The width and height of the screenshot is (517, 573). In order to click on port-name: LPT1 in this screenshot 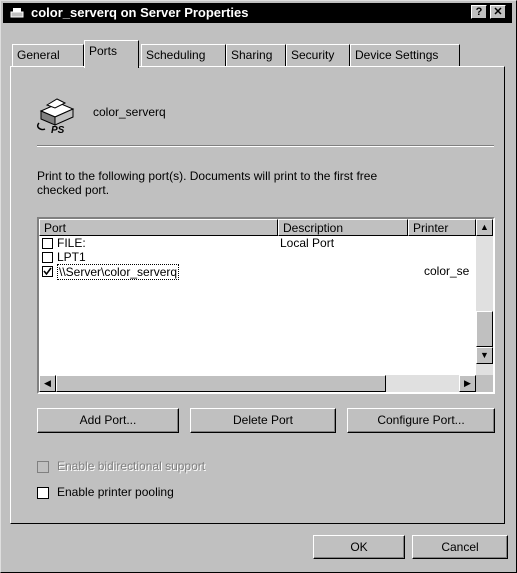, I will do `click(71, 257)`.